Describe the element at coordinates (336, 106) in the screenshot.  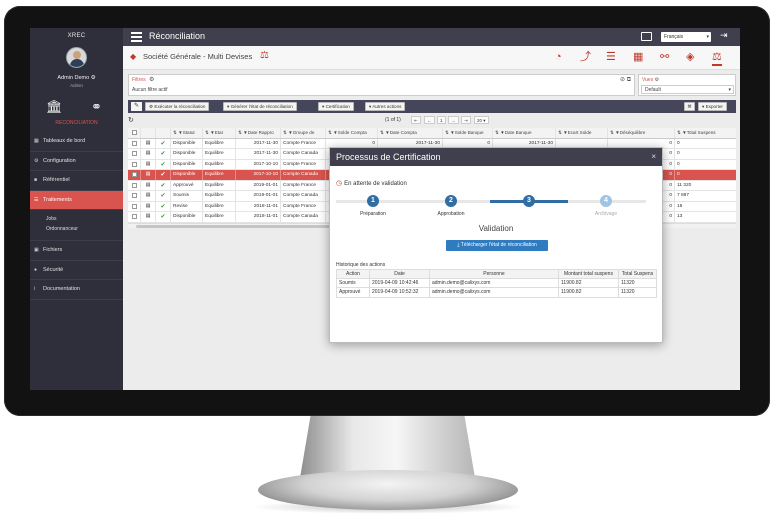
I see `certification-button: ▾ Certification` at that location.